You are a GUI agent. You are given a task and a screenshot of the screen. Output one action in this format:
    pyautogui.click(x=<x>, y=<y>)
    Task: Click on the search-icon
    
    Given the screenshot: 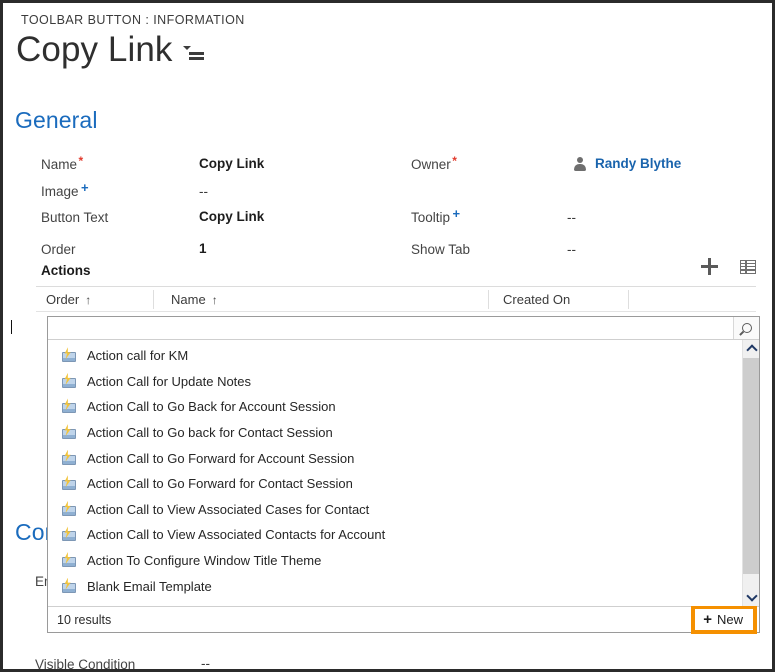 What is the action you would take?
    pyautogui.click(x=746, y=328)
    